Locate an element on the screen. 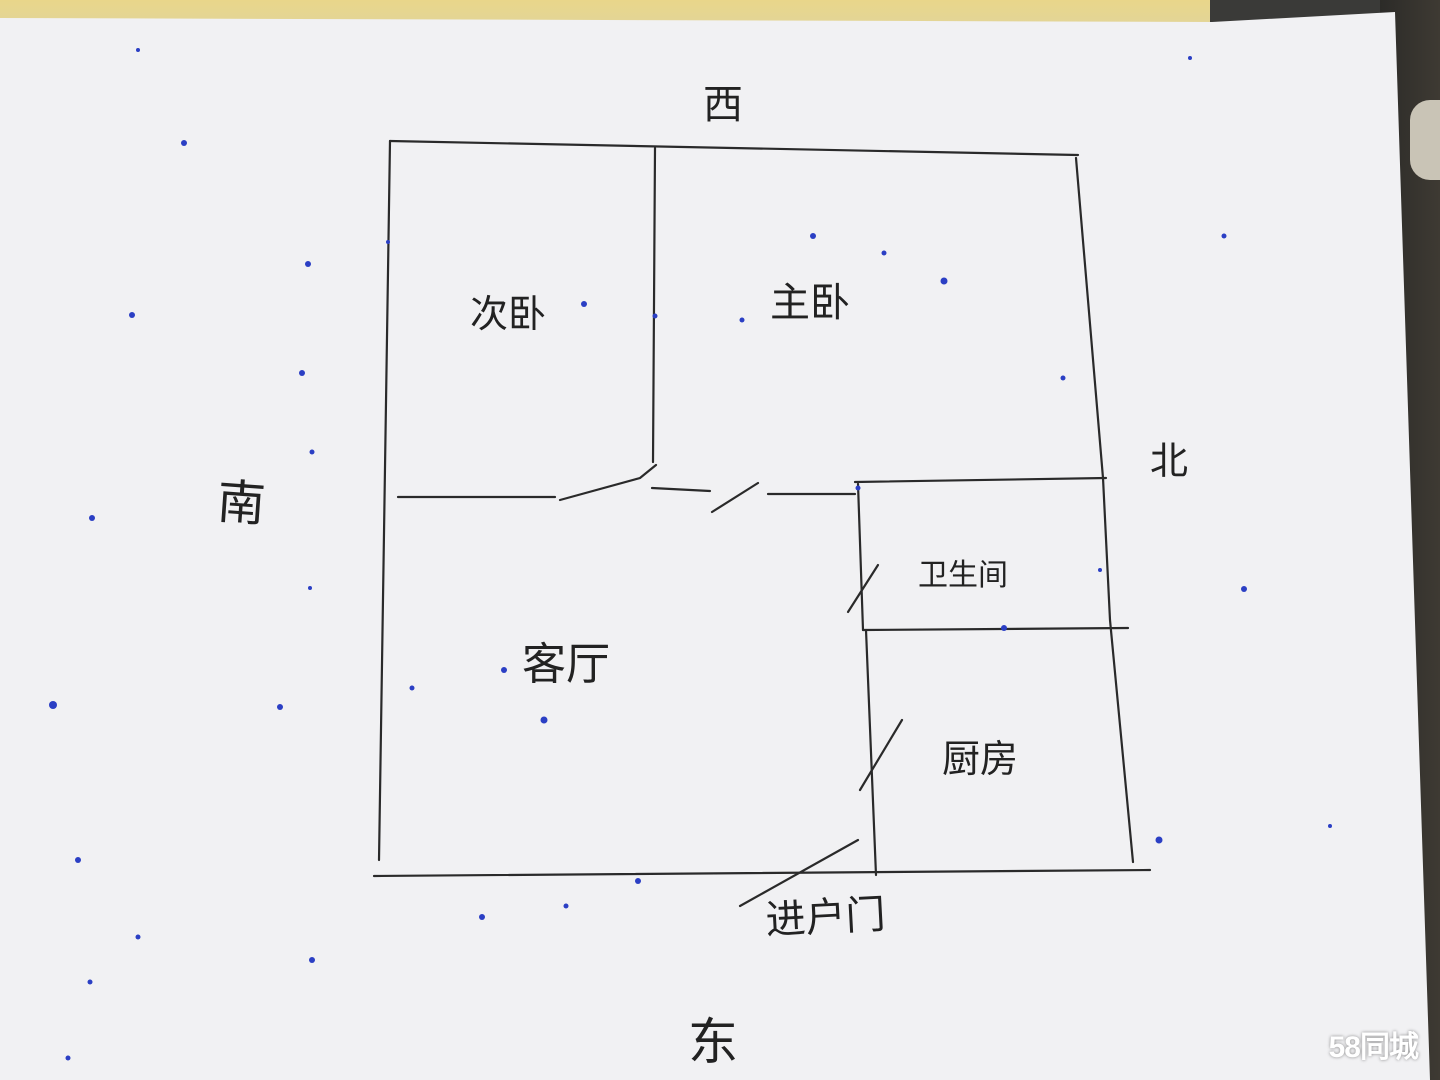 The width and height of the screenshot is (1440, 1080). watermark-number: 58 is located at coordinates (1344, 1047).